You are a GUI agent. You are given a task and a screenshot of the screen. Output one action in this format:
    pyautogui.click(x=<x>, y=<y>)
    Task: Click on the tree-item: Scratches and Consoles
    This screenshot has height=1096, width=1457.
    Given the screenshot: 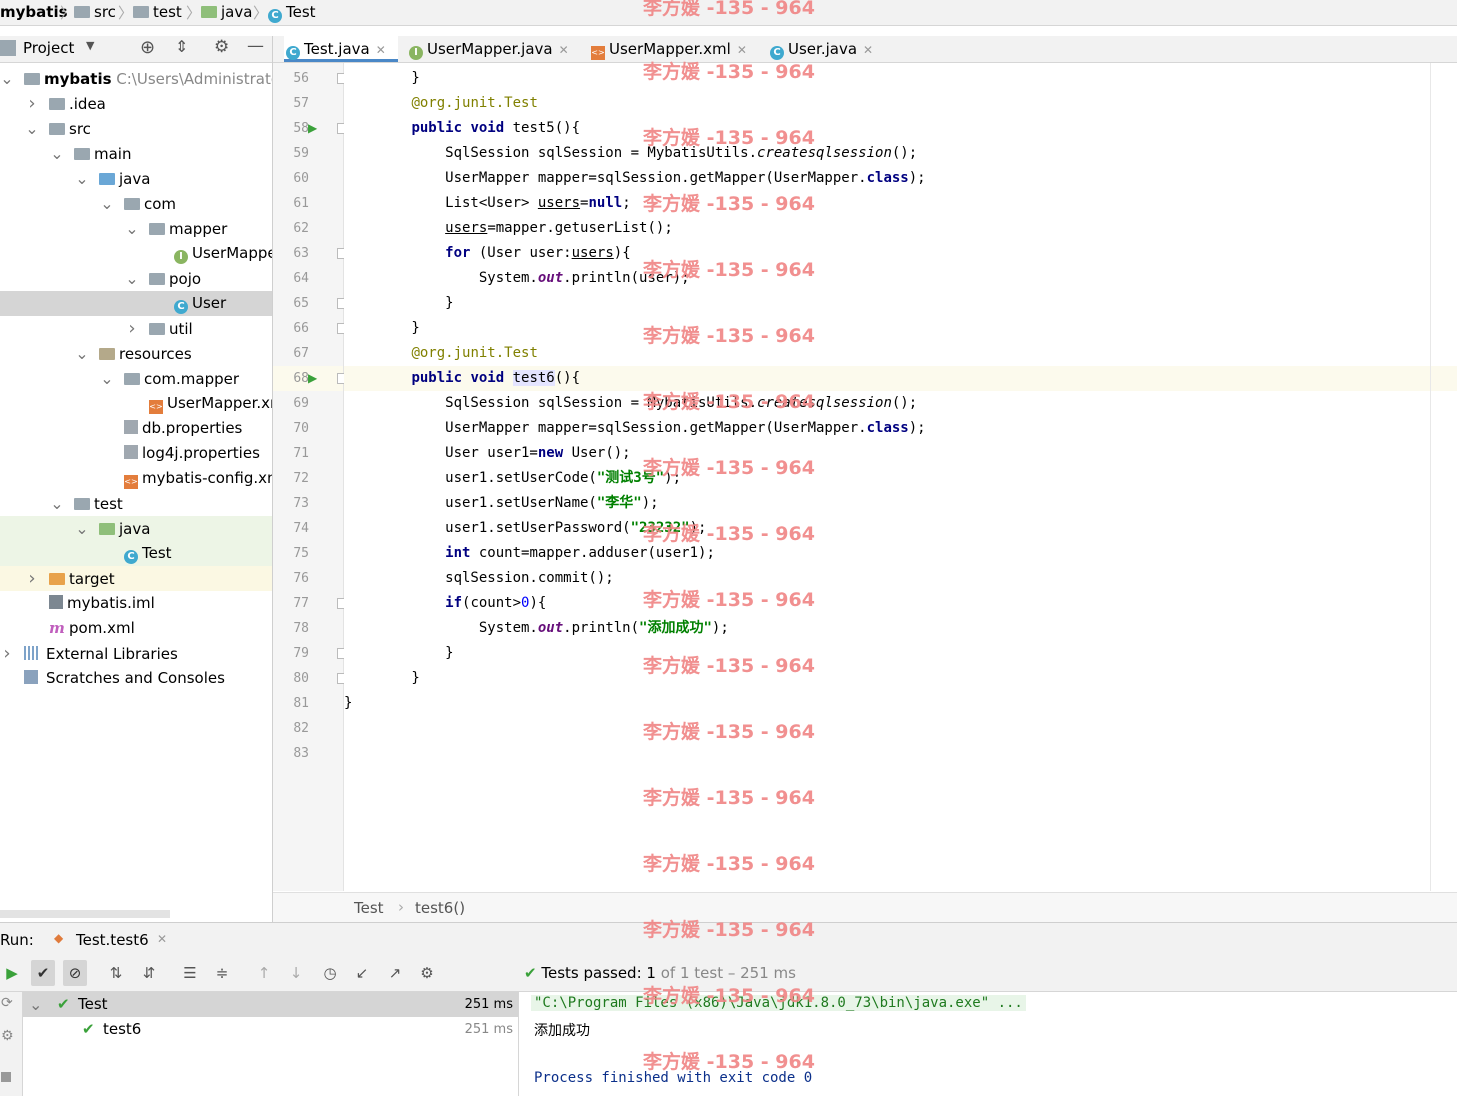 What is the action you would take?
    pyautogui.click(x=136, y=678)
    